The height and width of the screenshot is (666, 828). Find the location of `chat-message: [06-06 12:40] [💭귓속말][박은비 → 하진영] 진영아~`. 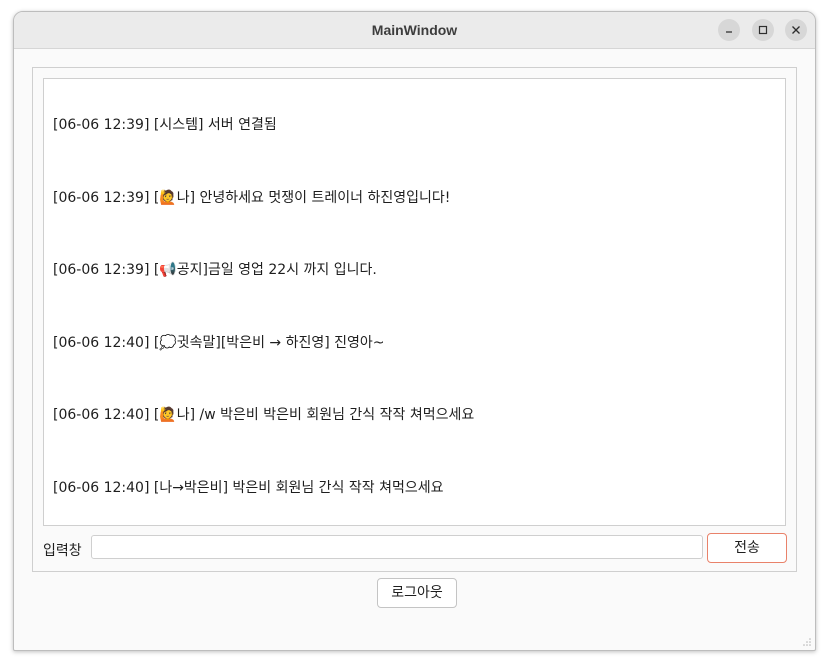

chat-message: [06-06 12:40] [💭귓속말][박은비 → 하진영] 진영아~ is located at coordinates (219, 343).